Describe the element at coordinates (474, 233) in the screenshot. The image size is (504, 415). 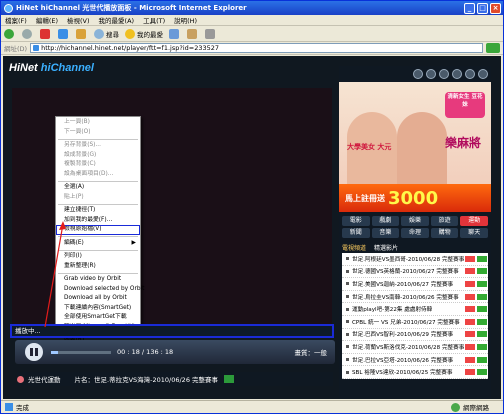
I see `category-nav-item: 聊天` at that location.